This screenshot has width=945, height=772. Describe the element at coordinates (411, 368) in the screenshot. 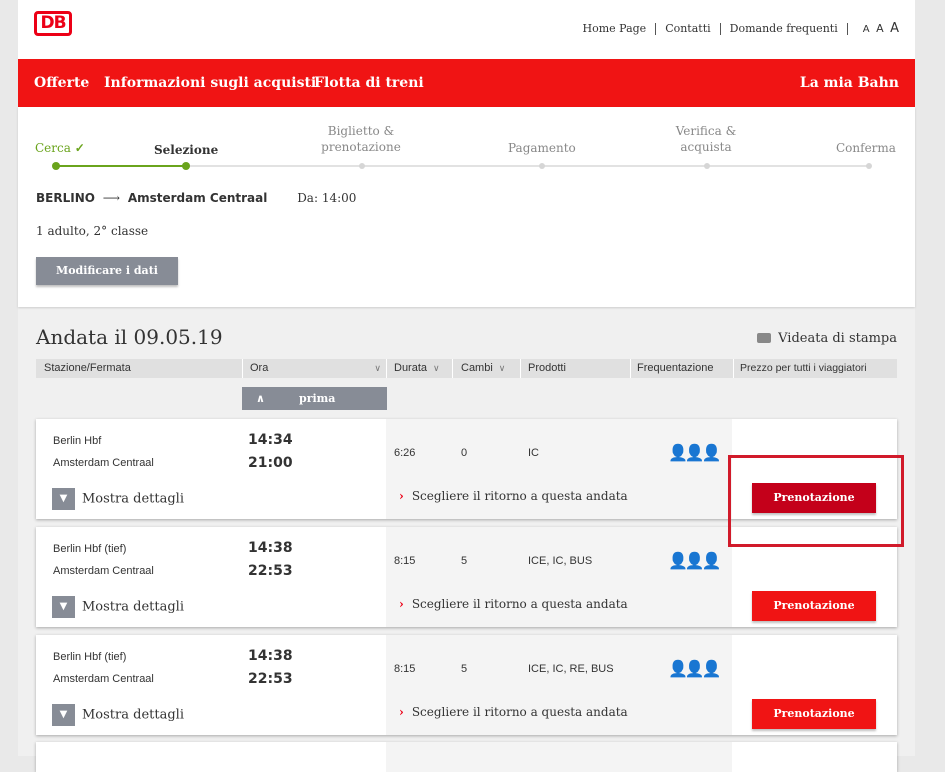

I see `col-duration-label: Durata` at that location.